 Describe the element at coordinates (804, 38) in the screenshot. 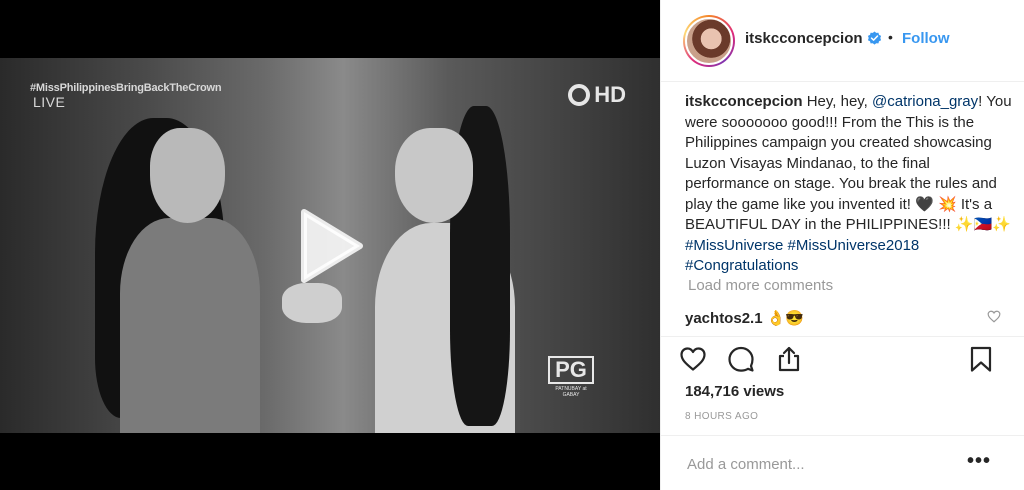

I see `header-username: itskcconcepcion` at that location.